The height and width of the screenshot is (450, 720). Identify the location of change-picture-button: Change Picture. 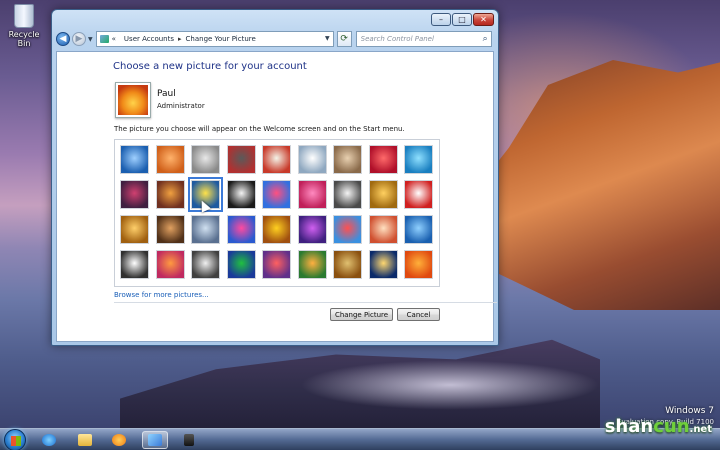
(361, 314).